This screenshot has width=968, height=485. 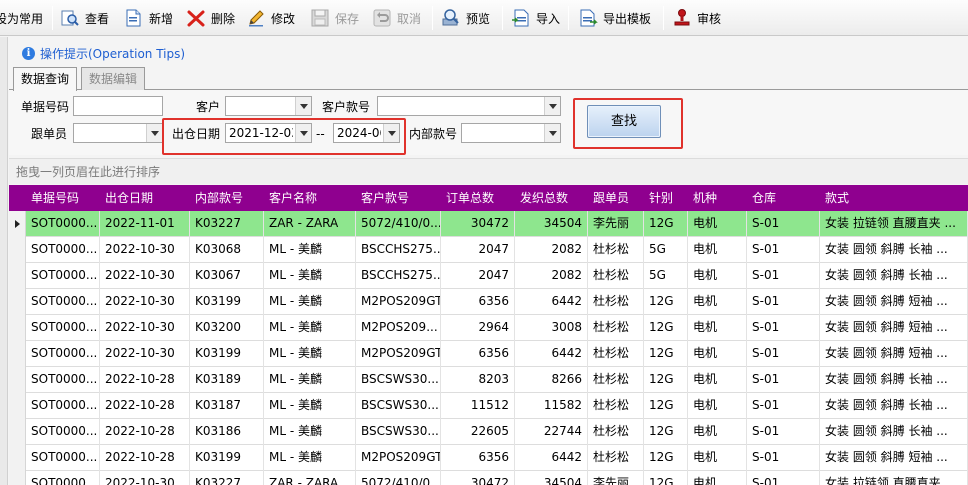 I want to click on cell-order-total: 2964, so click(x=478, y=328).